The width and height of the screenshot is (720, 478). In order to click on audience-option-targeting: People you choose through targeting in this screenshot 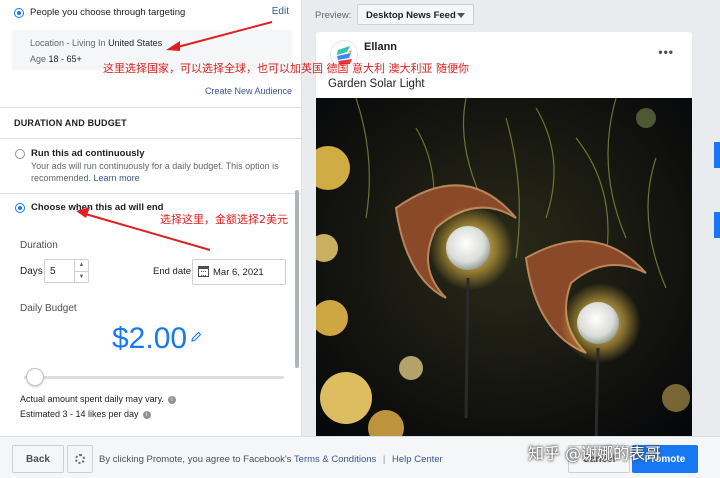, I will do `click(99, 12)`.